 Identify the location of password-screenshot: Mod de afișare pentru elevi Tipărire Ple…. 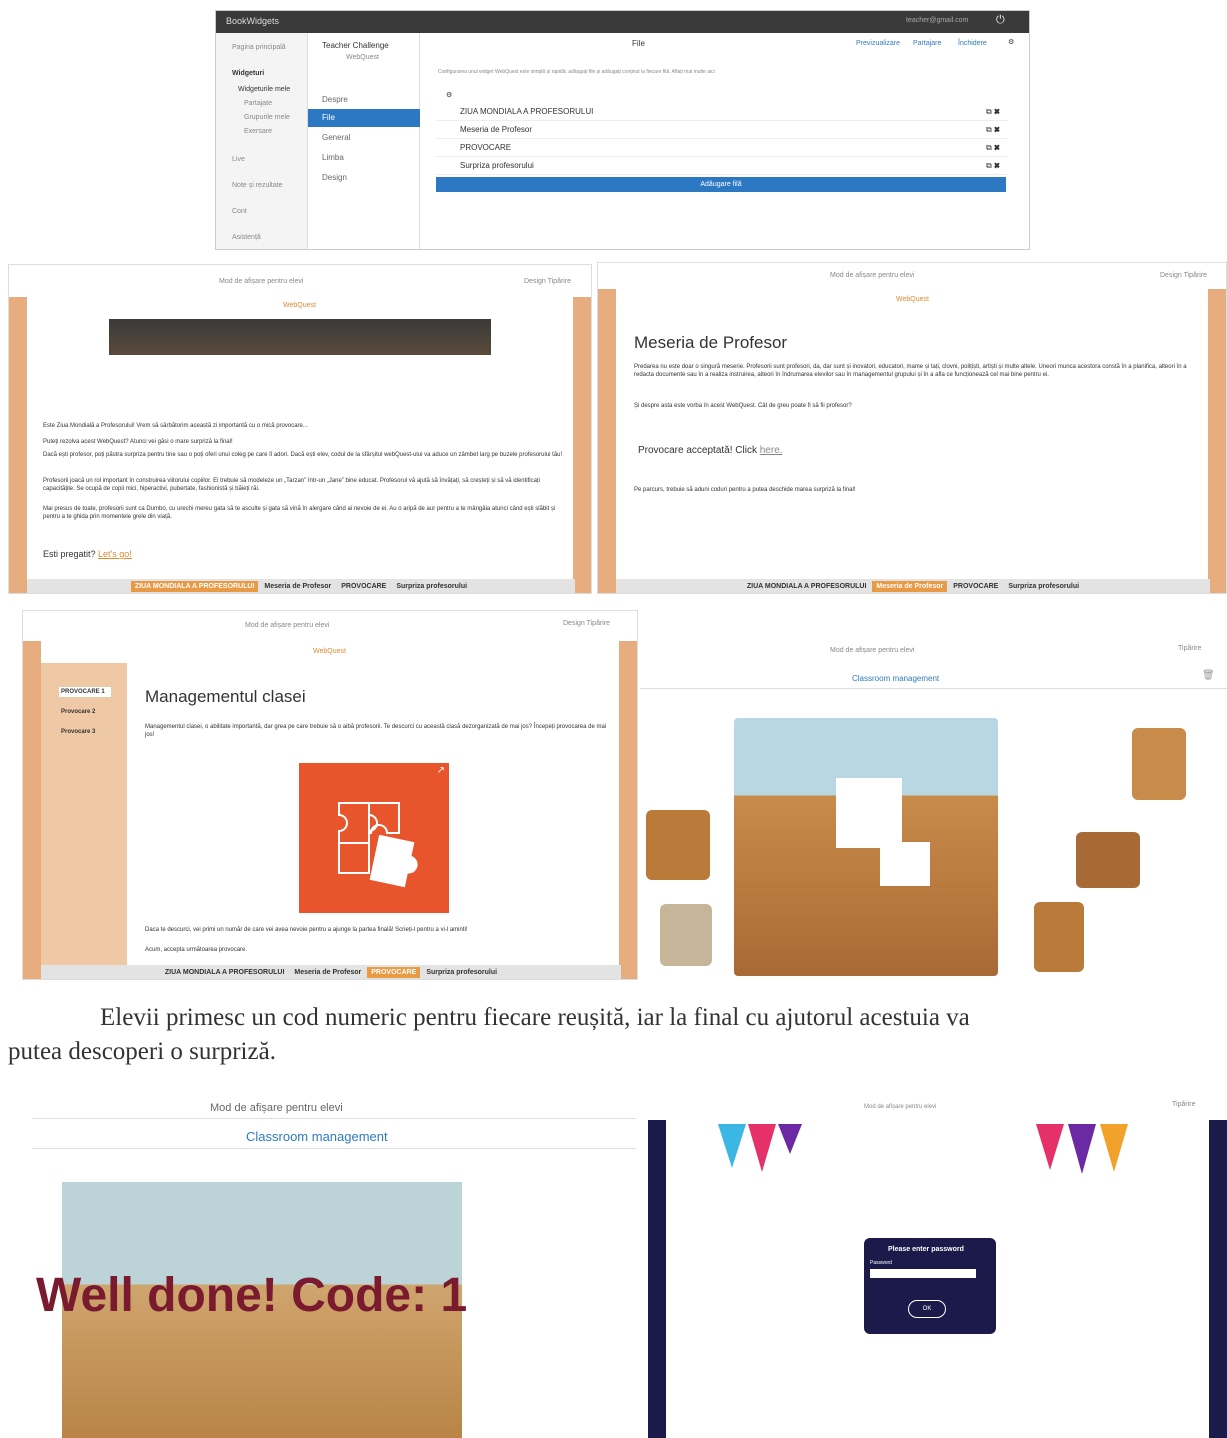
(937, 1266).